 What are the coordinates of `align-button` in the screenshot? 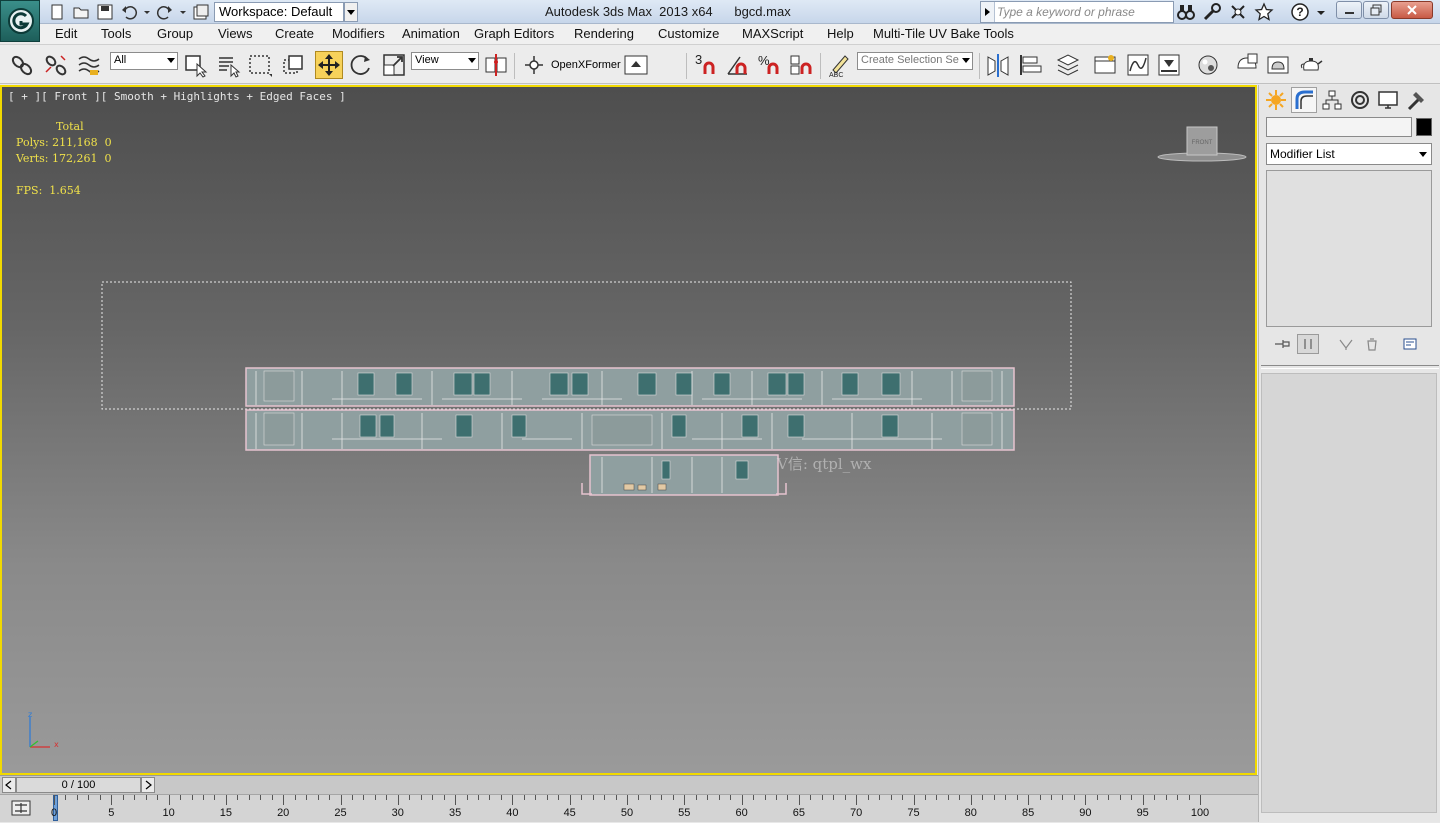 It's located at (1030, 65).